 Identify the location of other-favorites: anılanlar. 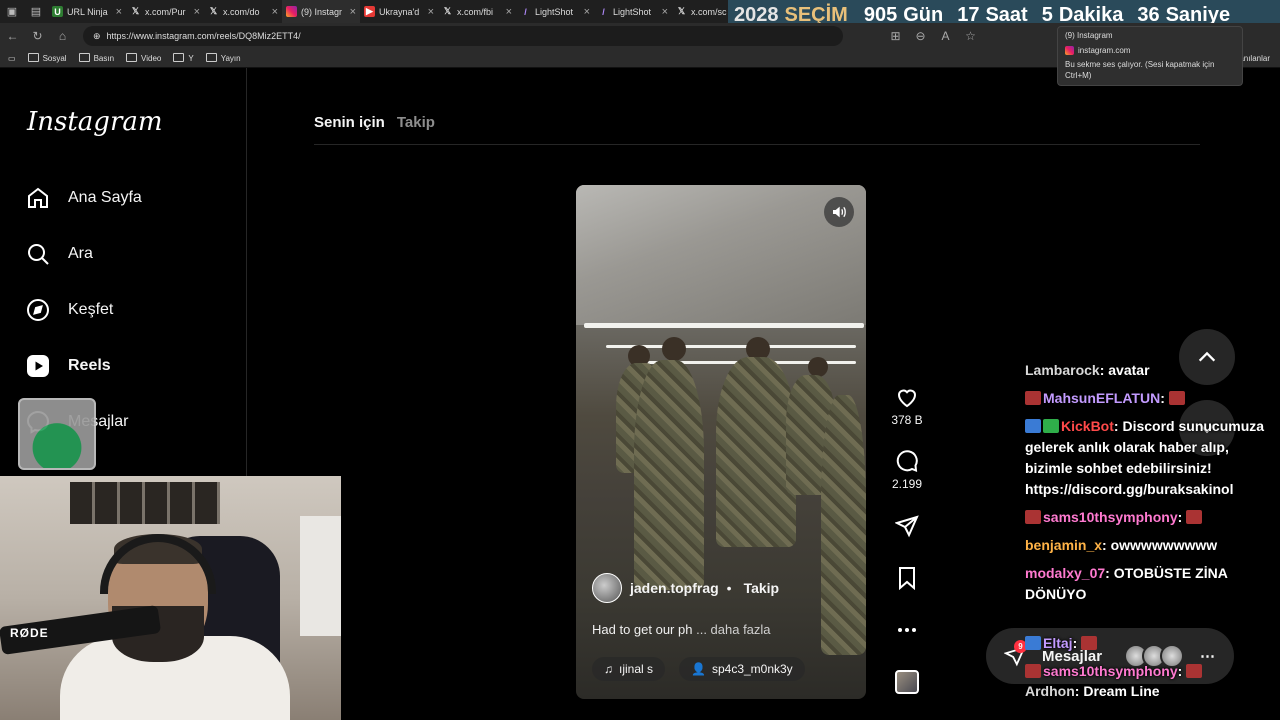
(1254, 58).